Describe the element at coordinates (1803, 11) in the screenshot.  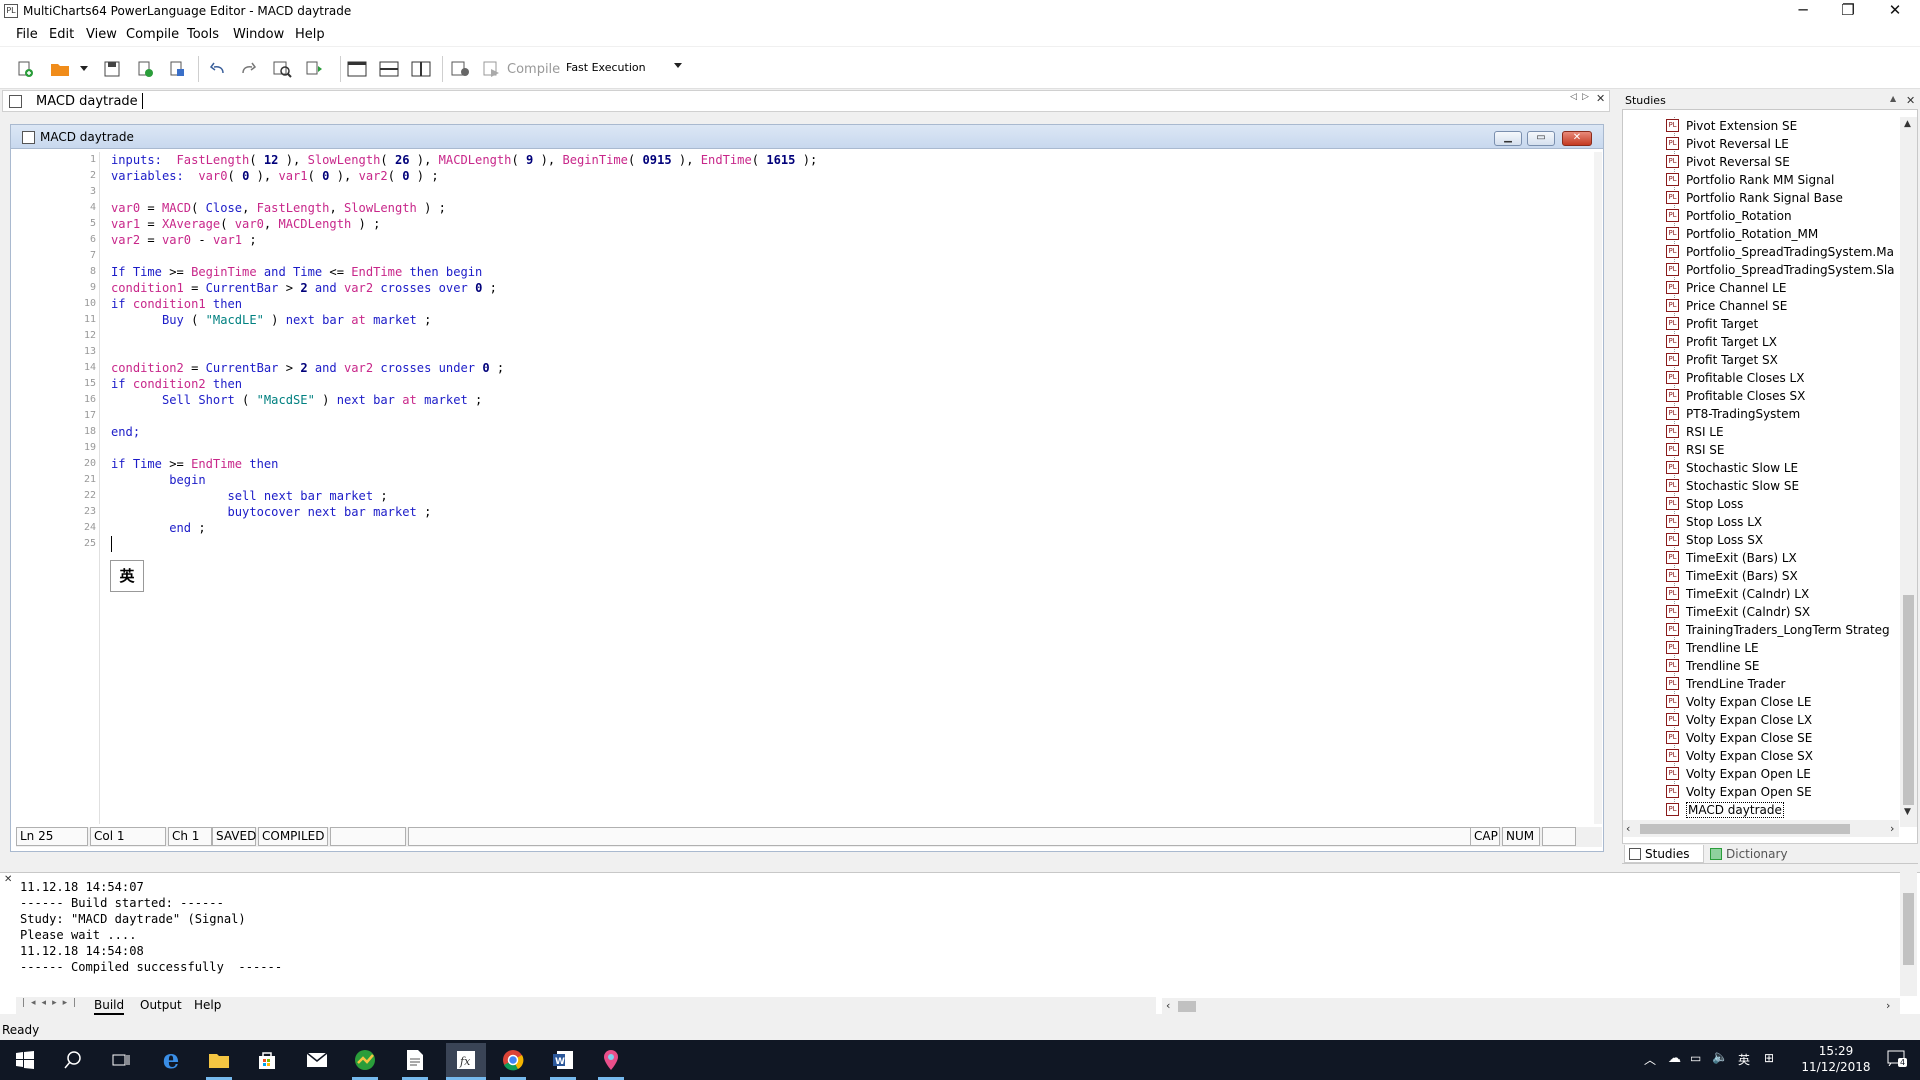
I see `minimize-button: ─` at that location.